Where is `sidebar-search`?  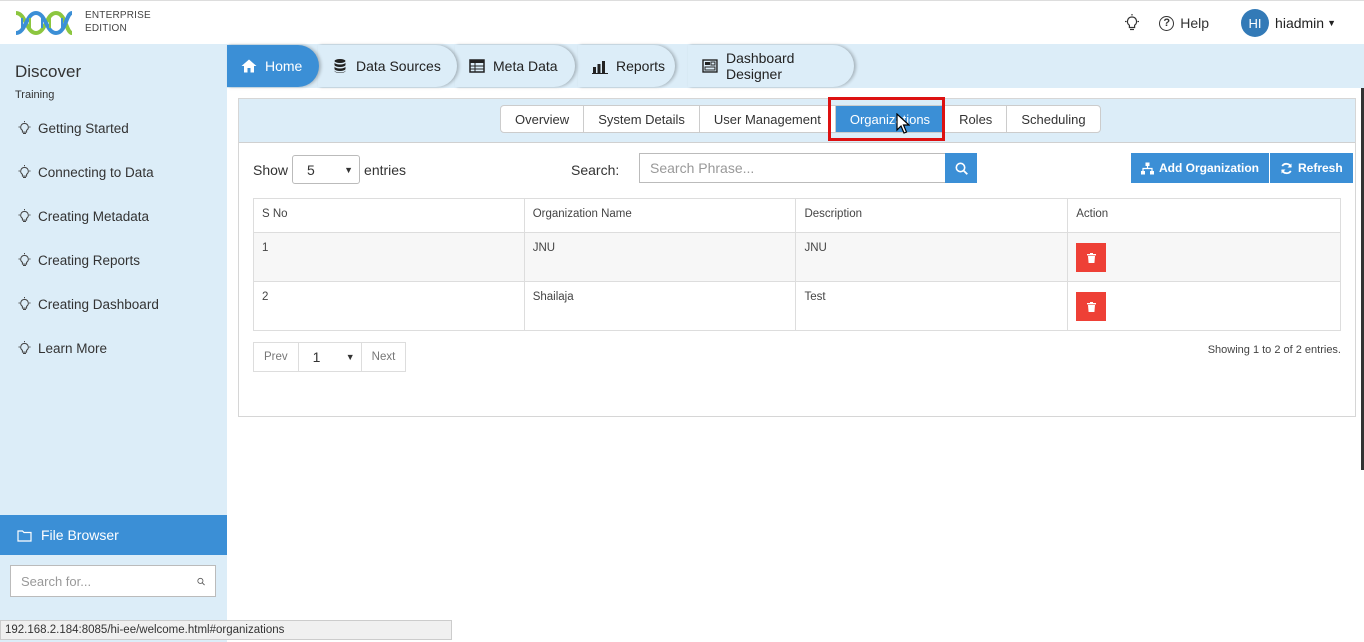
sidebar-search is located at coordinates (113, 581).